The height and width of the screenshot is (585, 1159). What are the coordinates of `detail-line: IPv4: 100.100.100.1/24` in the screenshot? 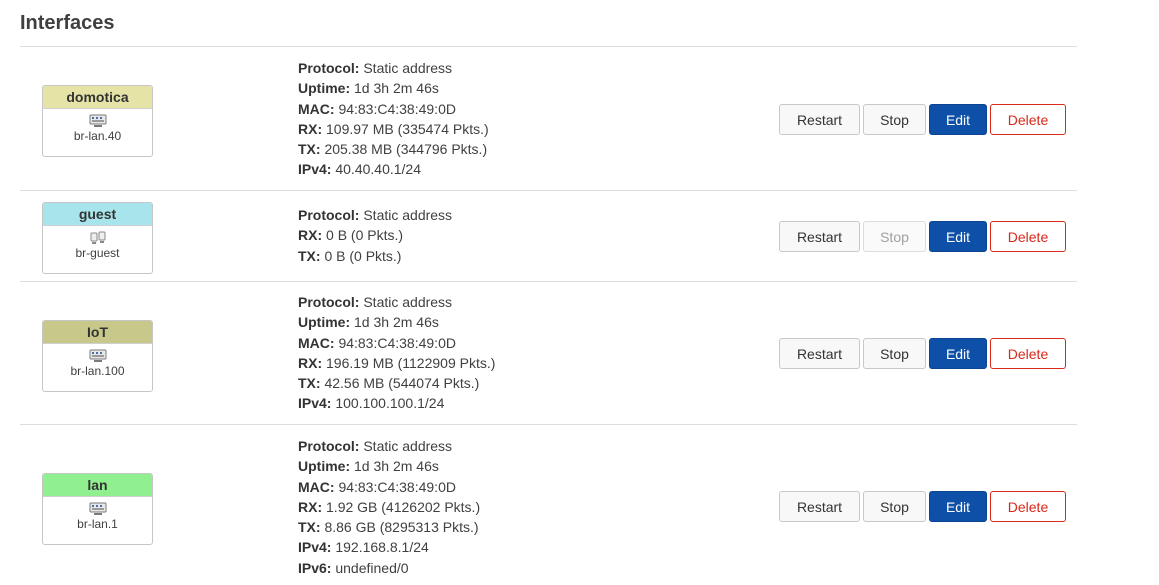 It's located at (396, 403).